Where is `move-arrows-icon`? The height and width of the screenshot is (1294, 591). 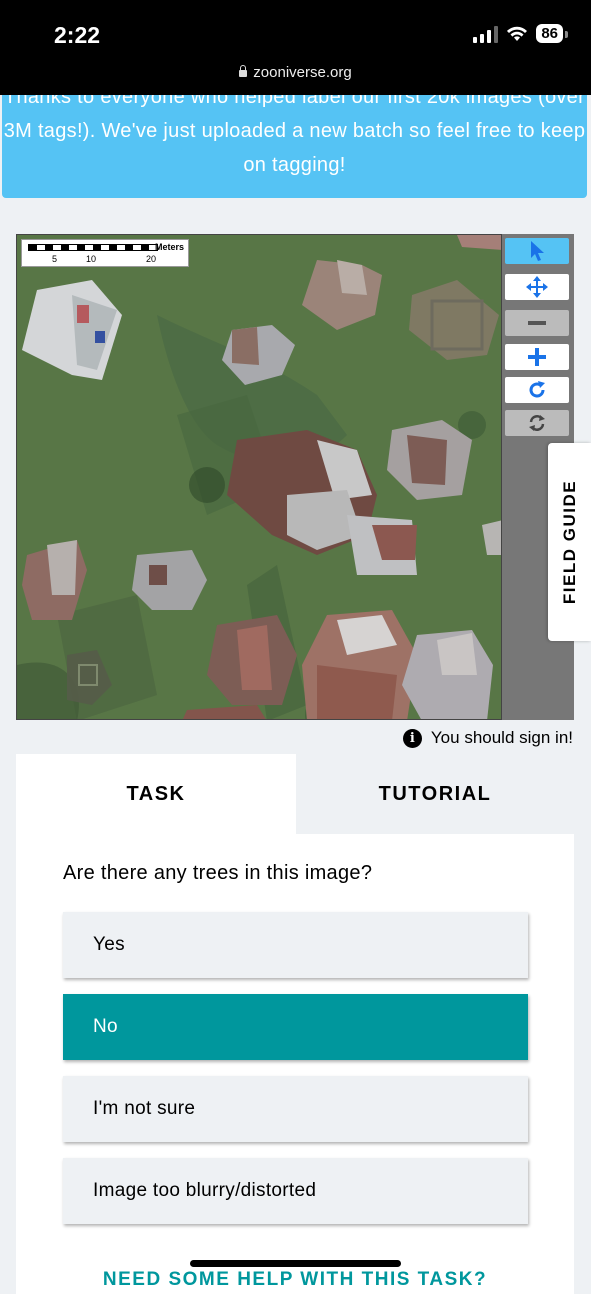
move-arrows-icon is located at coordinates (537, 287).